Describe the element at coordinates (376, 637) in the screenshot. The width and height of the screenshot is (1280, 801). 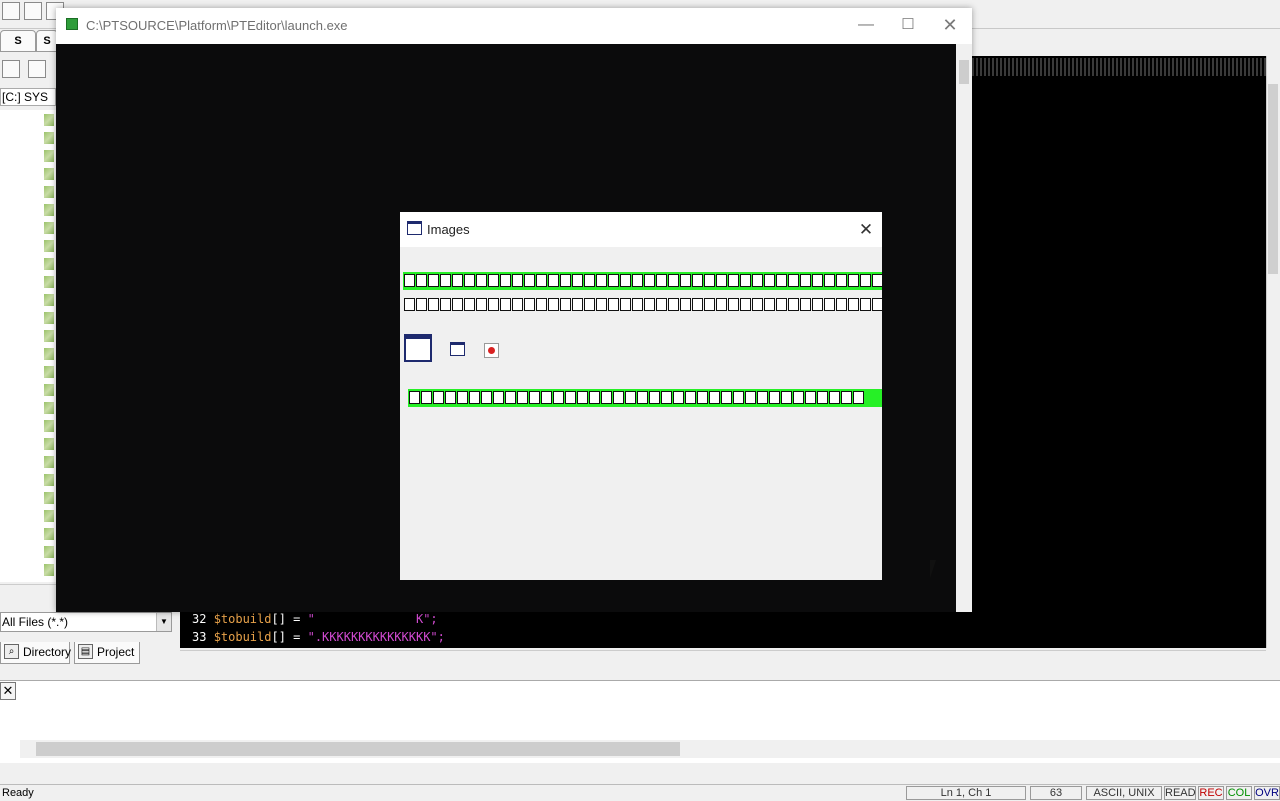
I see `code-string: ".KKKKKKKKKKKKKKK";` at that location.